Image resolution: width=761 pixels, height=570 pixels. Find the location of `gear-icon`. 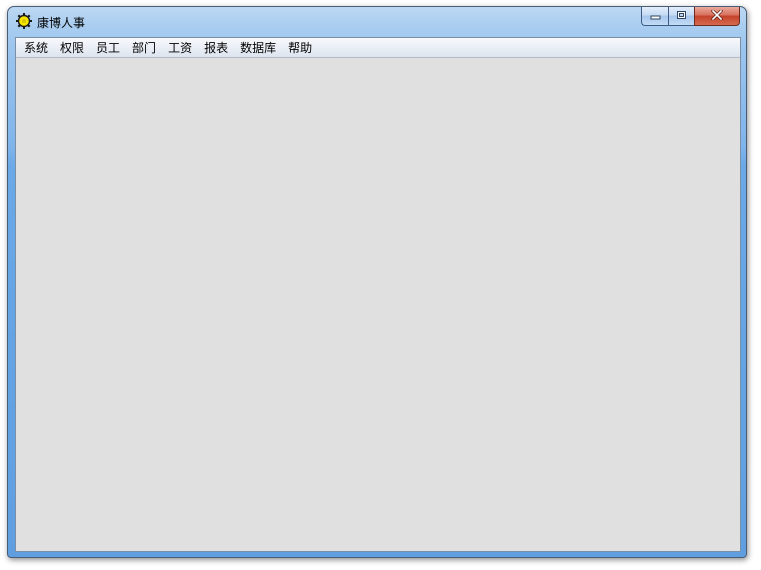

gear-icon is located at coordinates (24, 21).